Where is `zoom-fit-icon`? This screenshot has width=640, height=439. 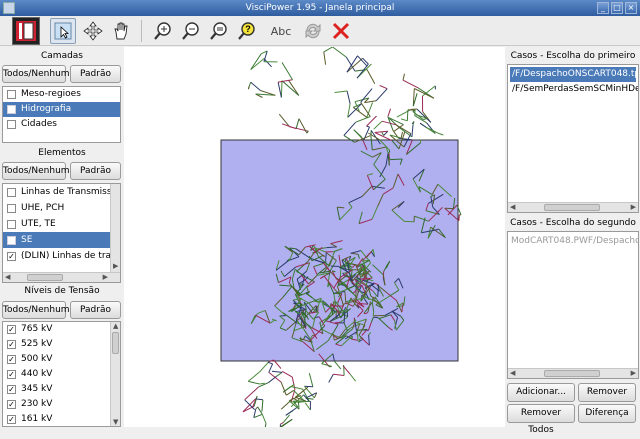 zoom-fit-icon is located at coordinates (219, 31).